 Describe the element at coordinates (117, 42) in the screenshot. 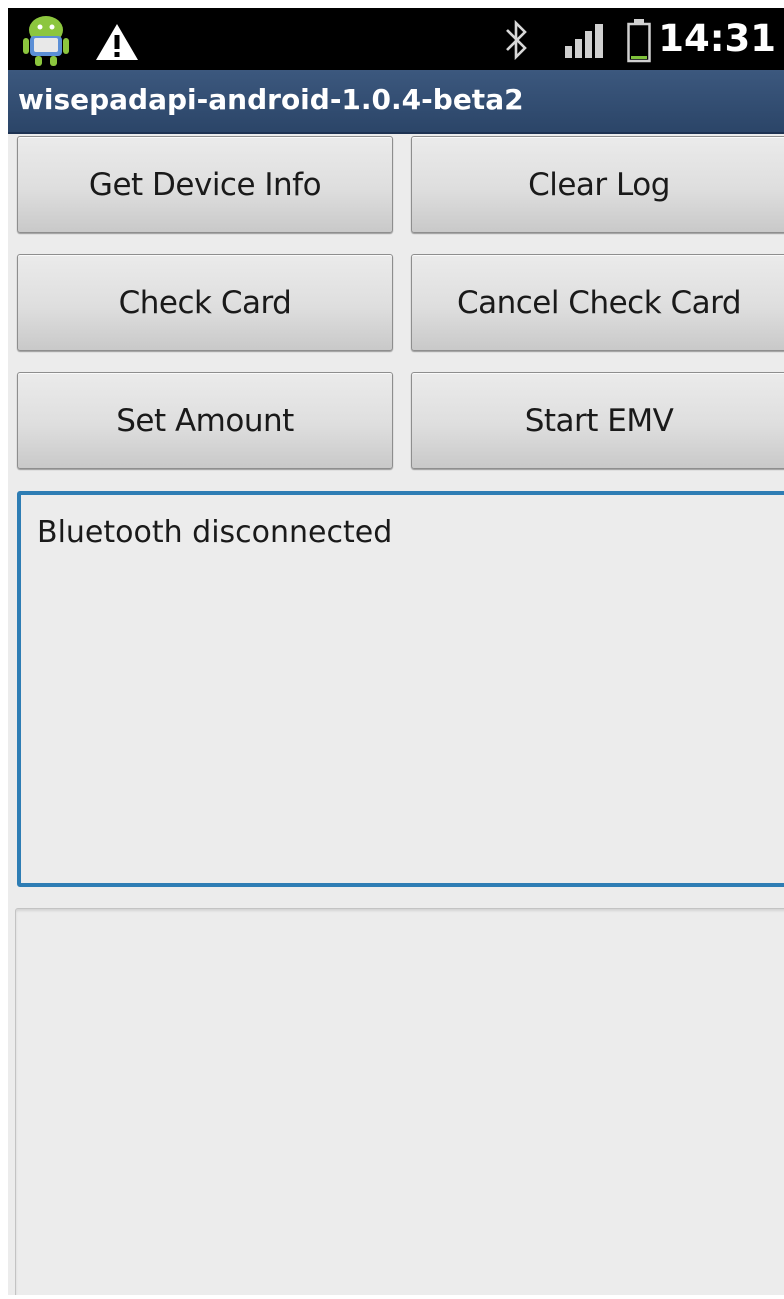

I see `warning-icon` at that location.